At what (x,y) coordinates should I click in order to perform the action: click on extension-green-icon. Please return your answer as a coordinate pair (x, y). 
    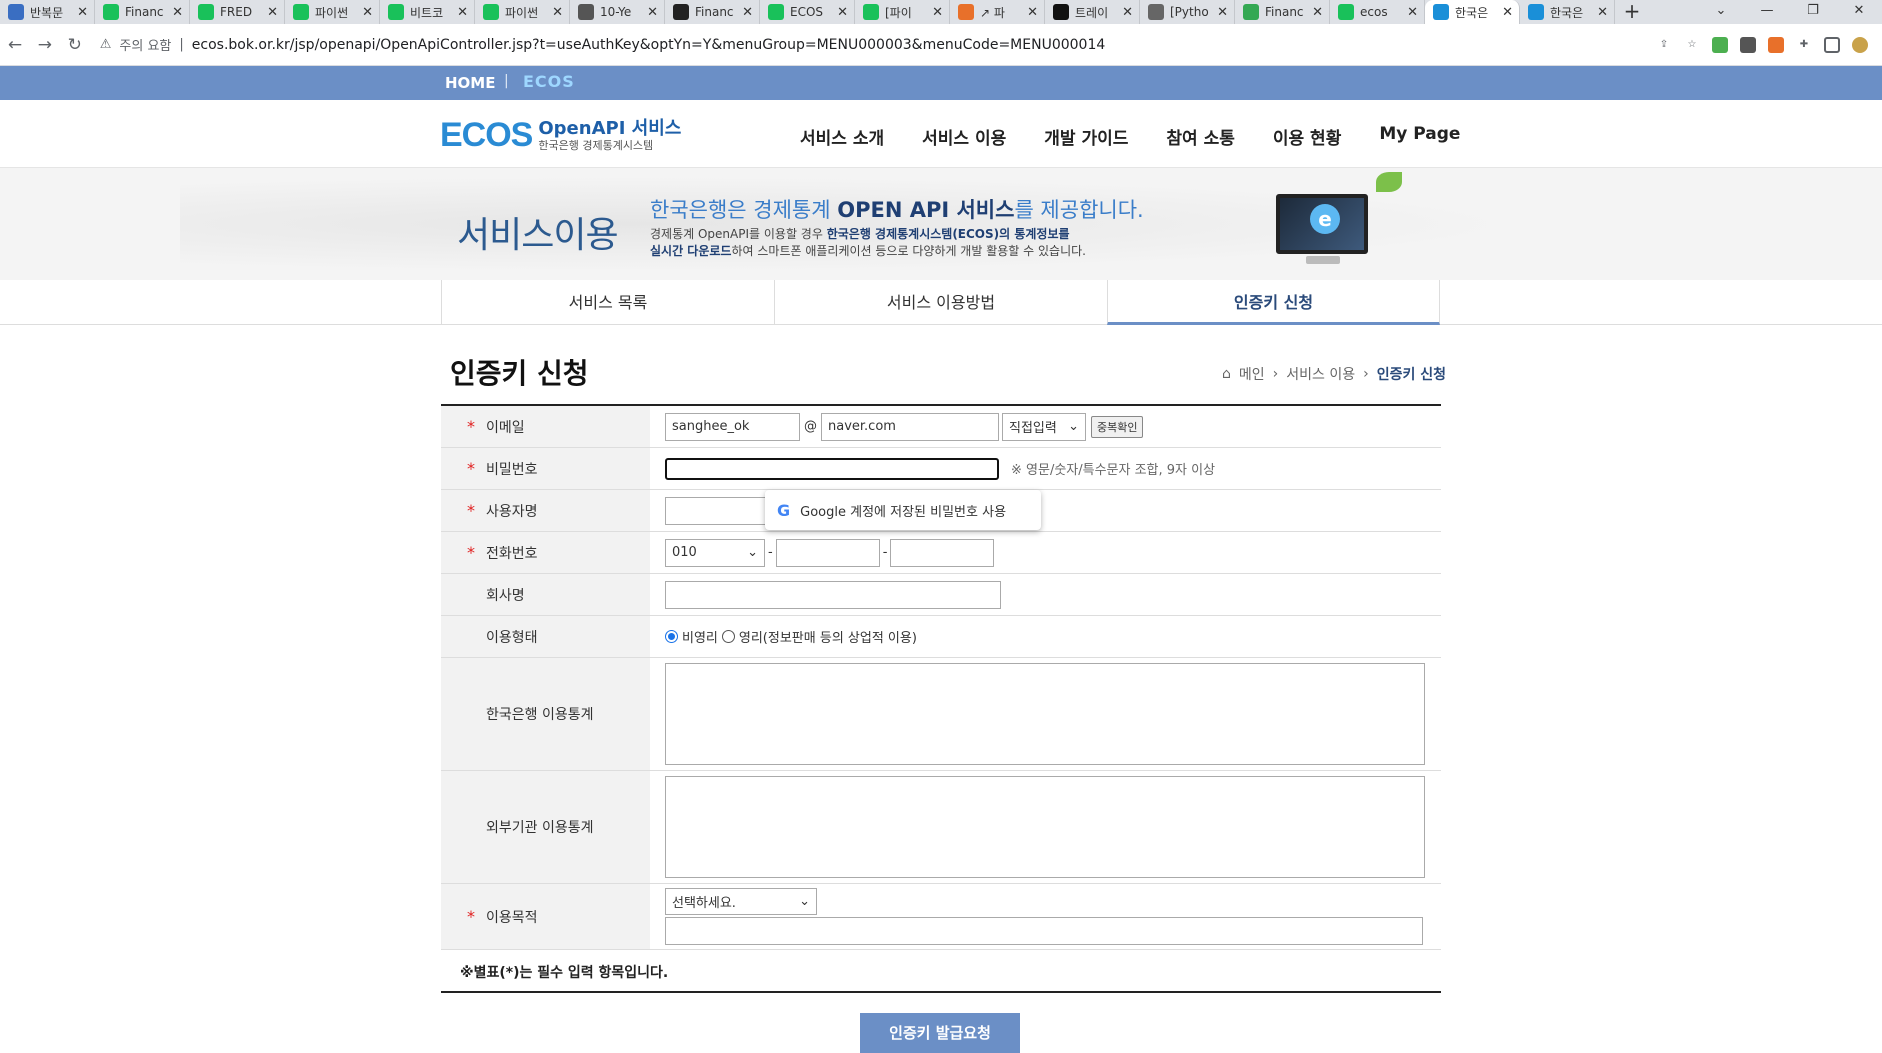
    Looking at the image, I should click on (1720, 44).